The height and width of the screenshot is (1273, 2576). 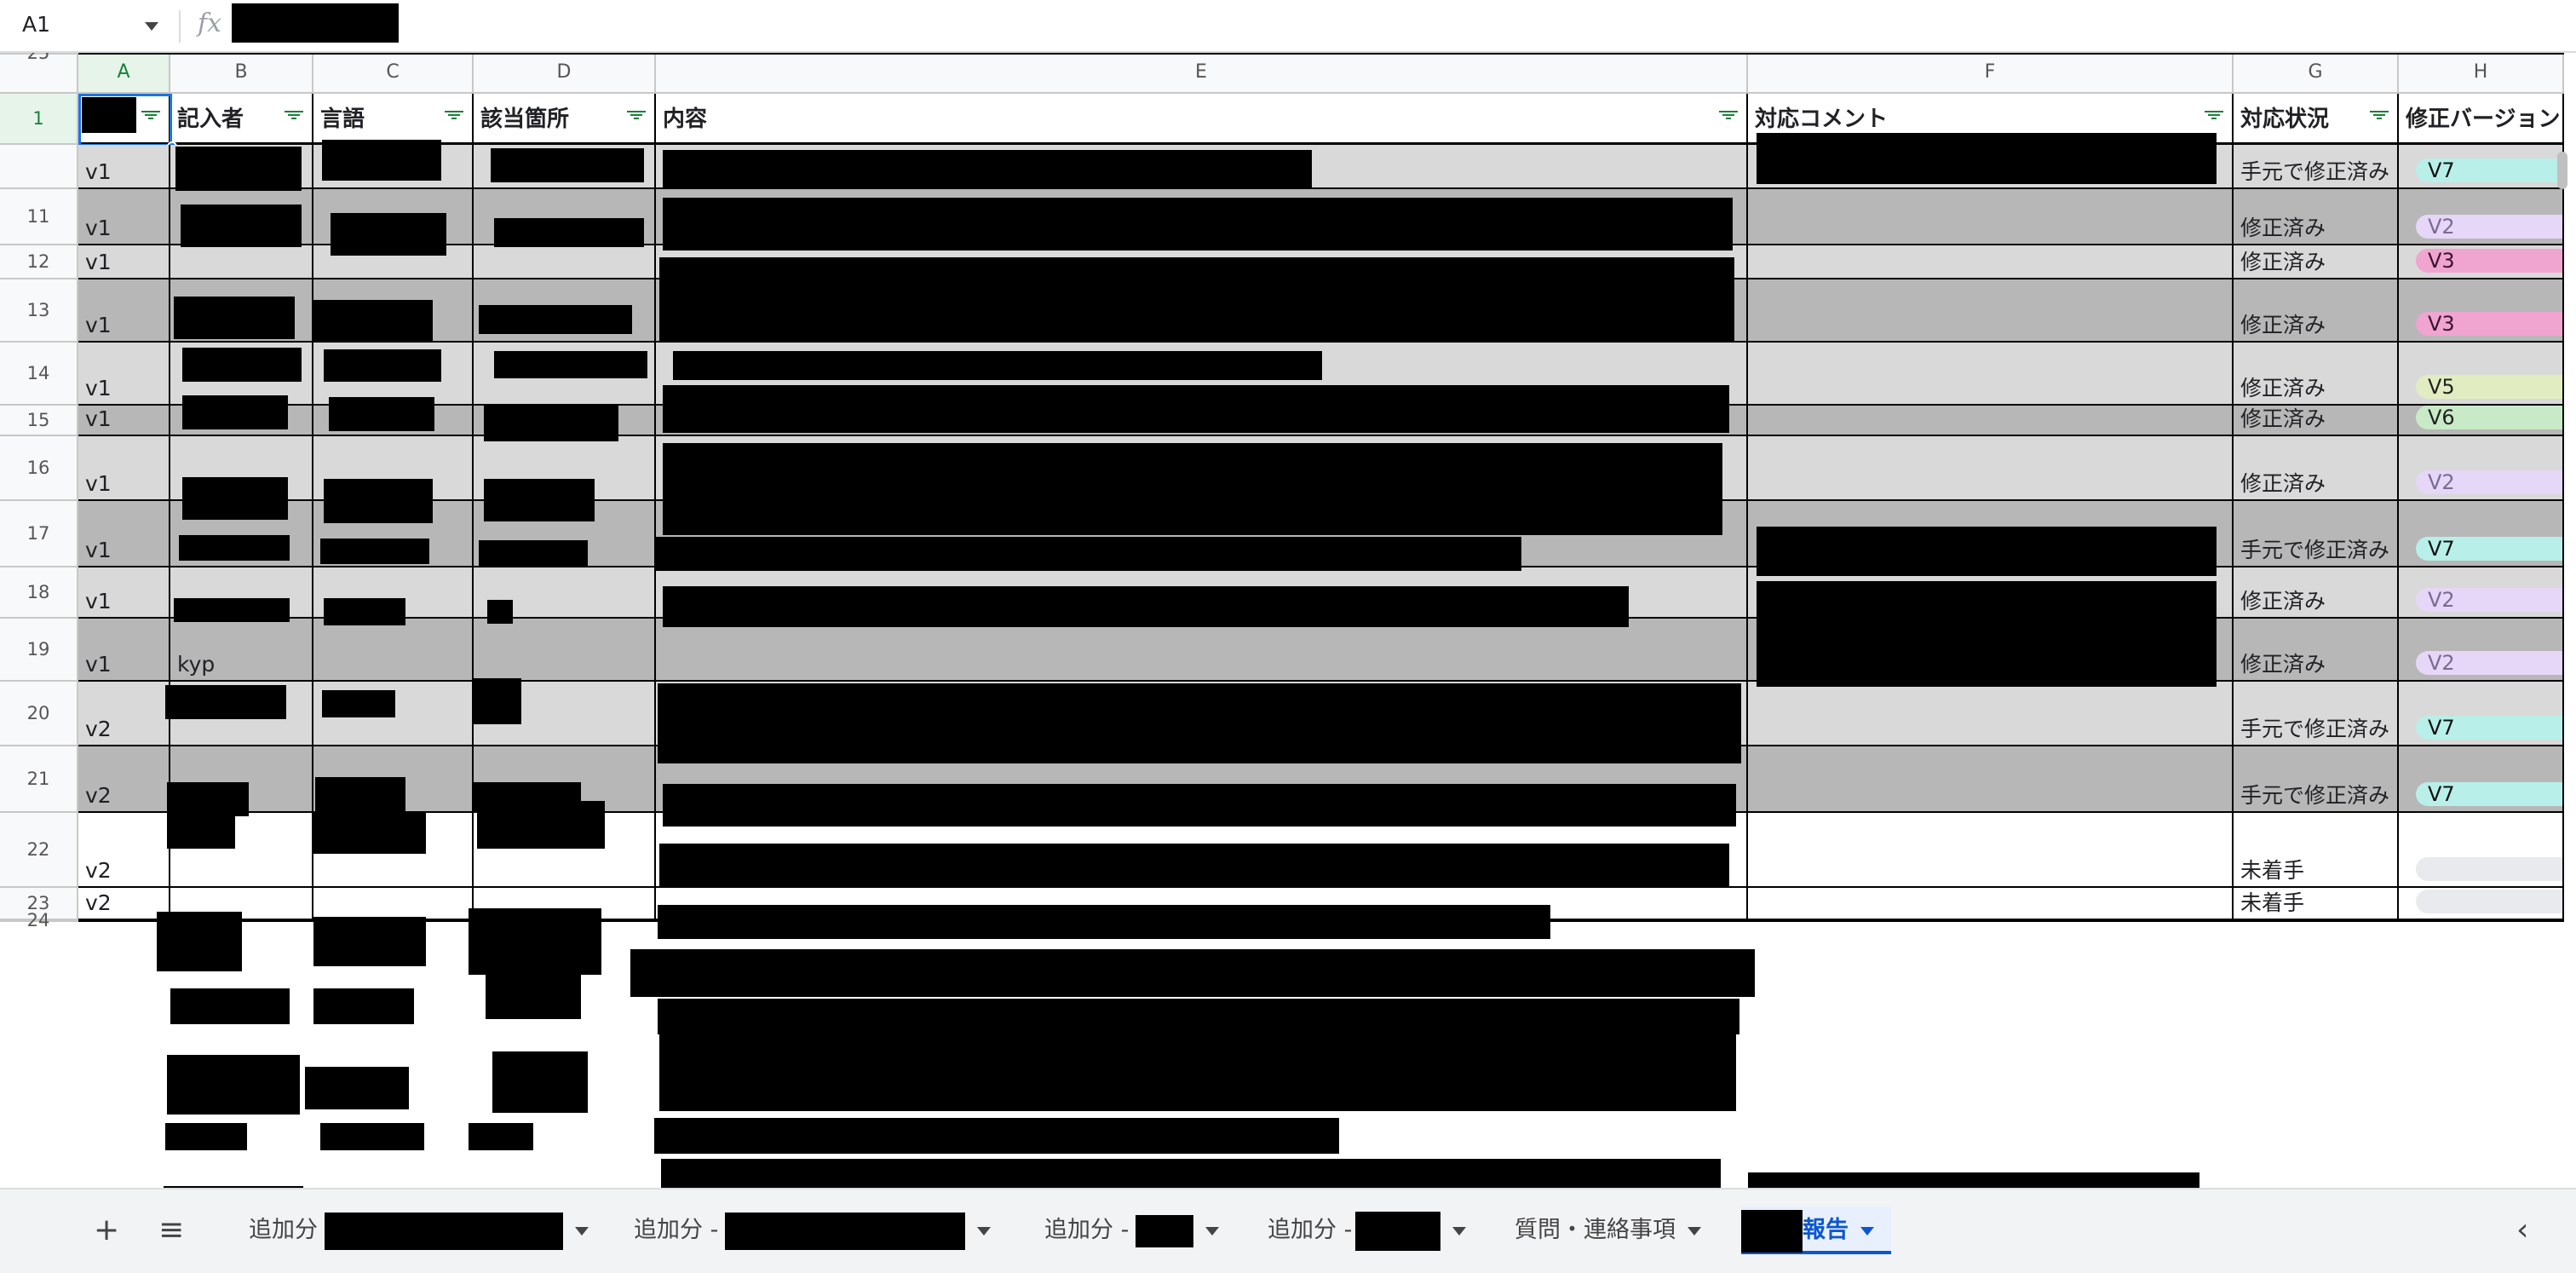 What do you see at coordinates (151, 26) in the screenshot?
I see `name-box-dropdown-icon` at bounding box center [151, 26].